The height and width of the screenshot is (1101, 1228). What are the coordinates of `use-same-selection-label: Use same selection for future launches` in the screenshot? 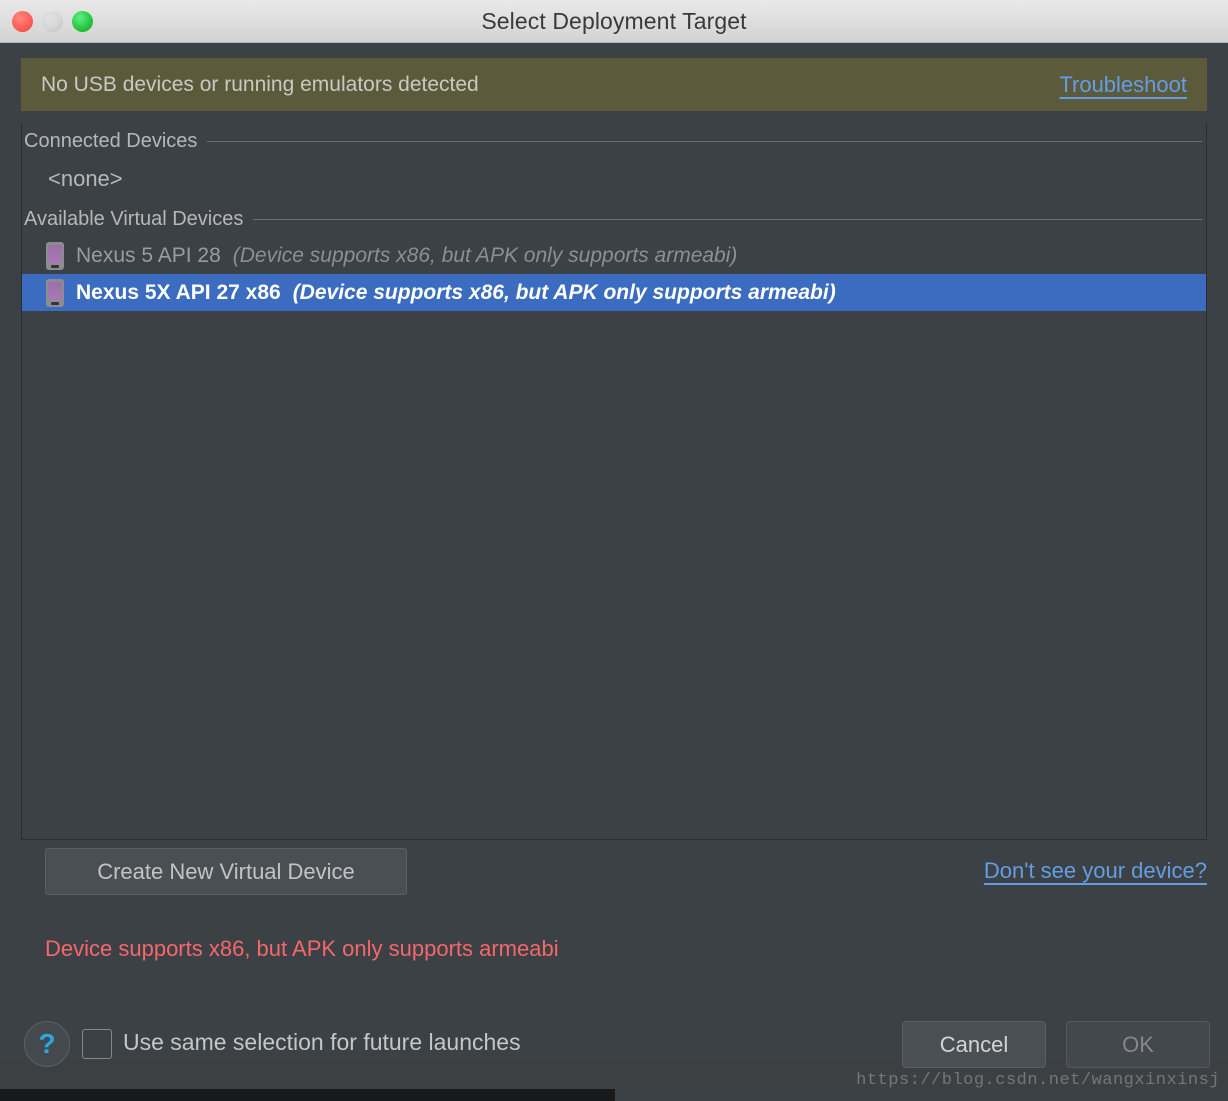 It's located at (322, 1042).